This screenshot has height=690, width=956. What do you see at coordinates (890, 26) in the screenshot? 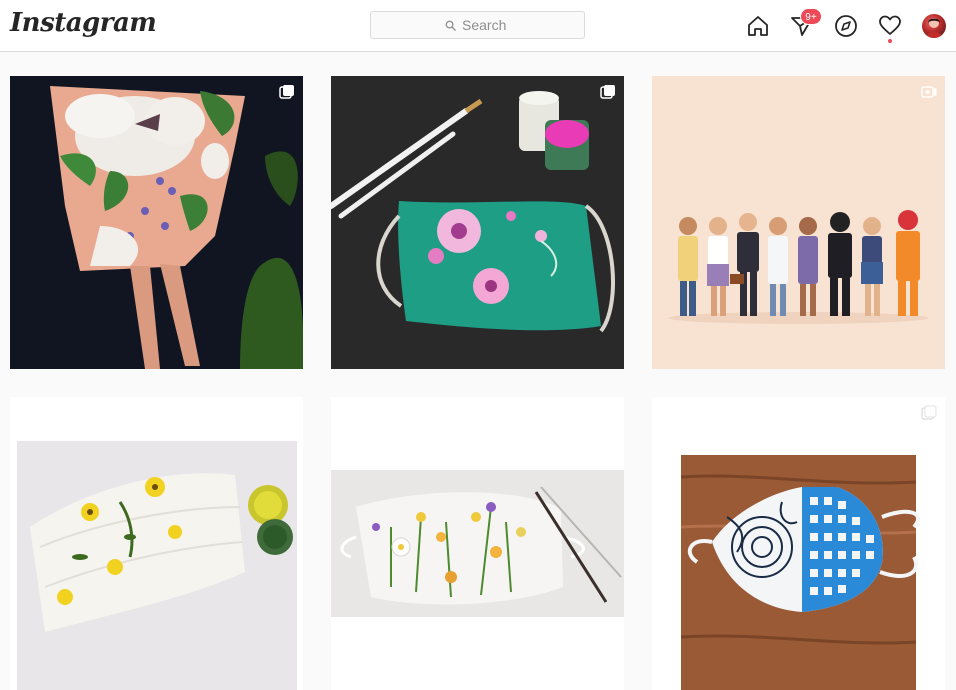
I see `heart-icon` at bounding box center [890, 26].